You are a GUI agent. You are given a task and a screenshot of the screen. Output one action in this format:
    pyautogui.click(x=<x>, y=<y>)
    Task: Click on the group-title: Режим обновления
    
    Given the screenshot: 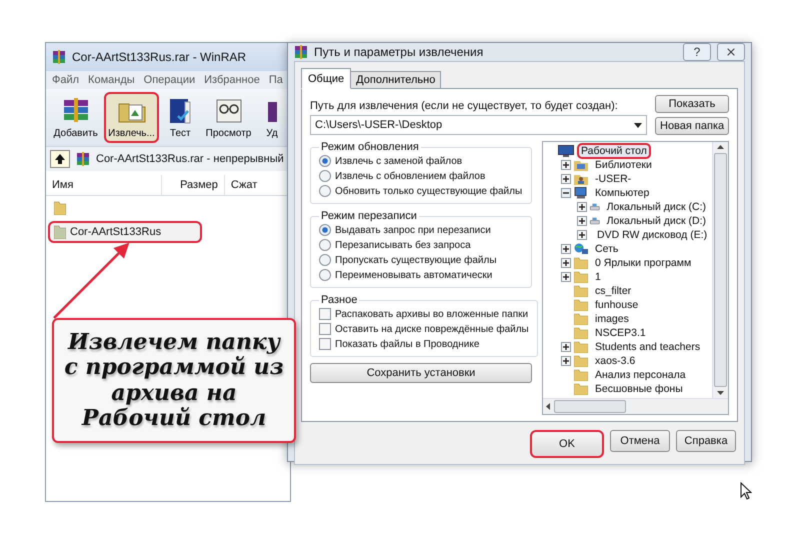 What is the action you would take?
    pyautogui.click(x=370, y=147)
    